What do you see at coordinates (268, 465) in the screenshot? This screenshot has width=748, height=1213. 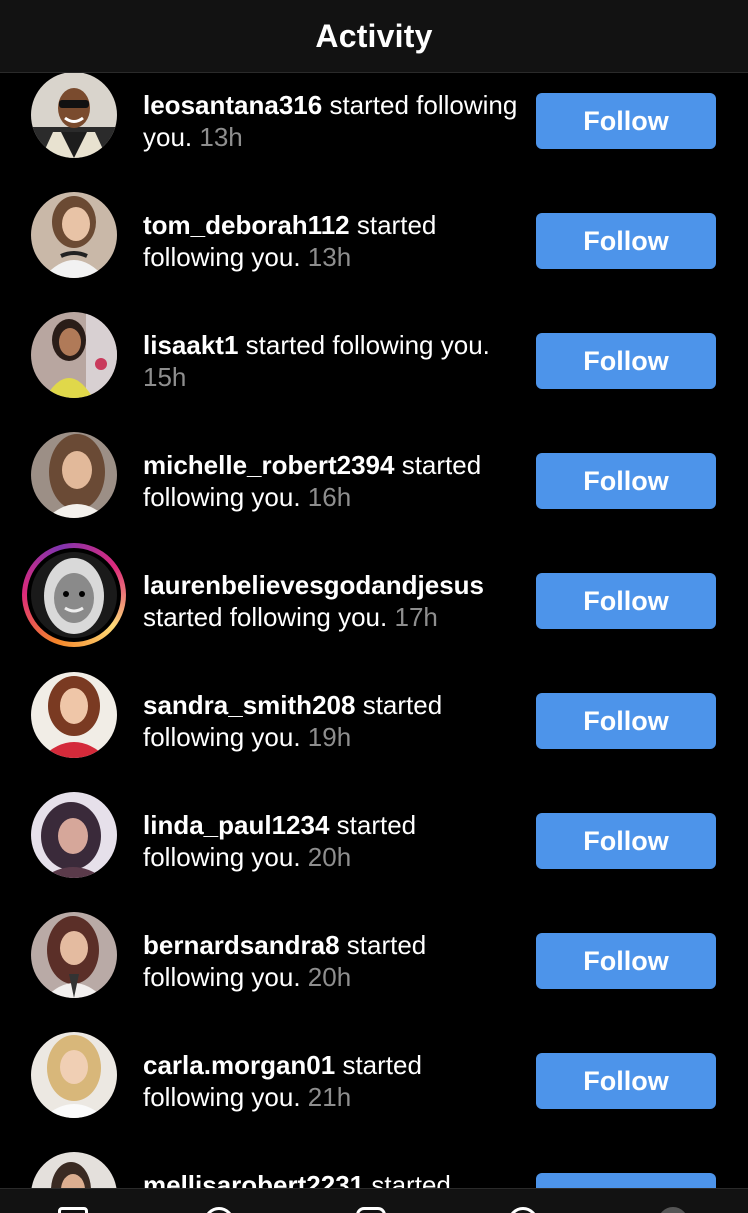 I see `username-link: michelle_robert2394` at bounding box center [268, 465].